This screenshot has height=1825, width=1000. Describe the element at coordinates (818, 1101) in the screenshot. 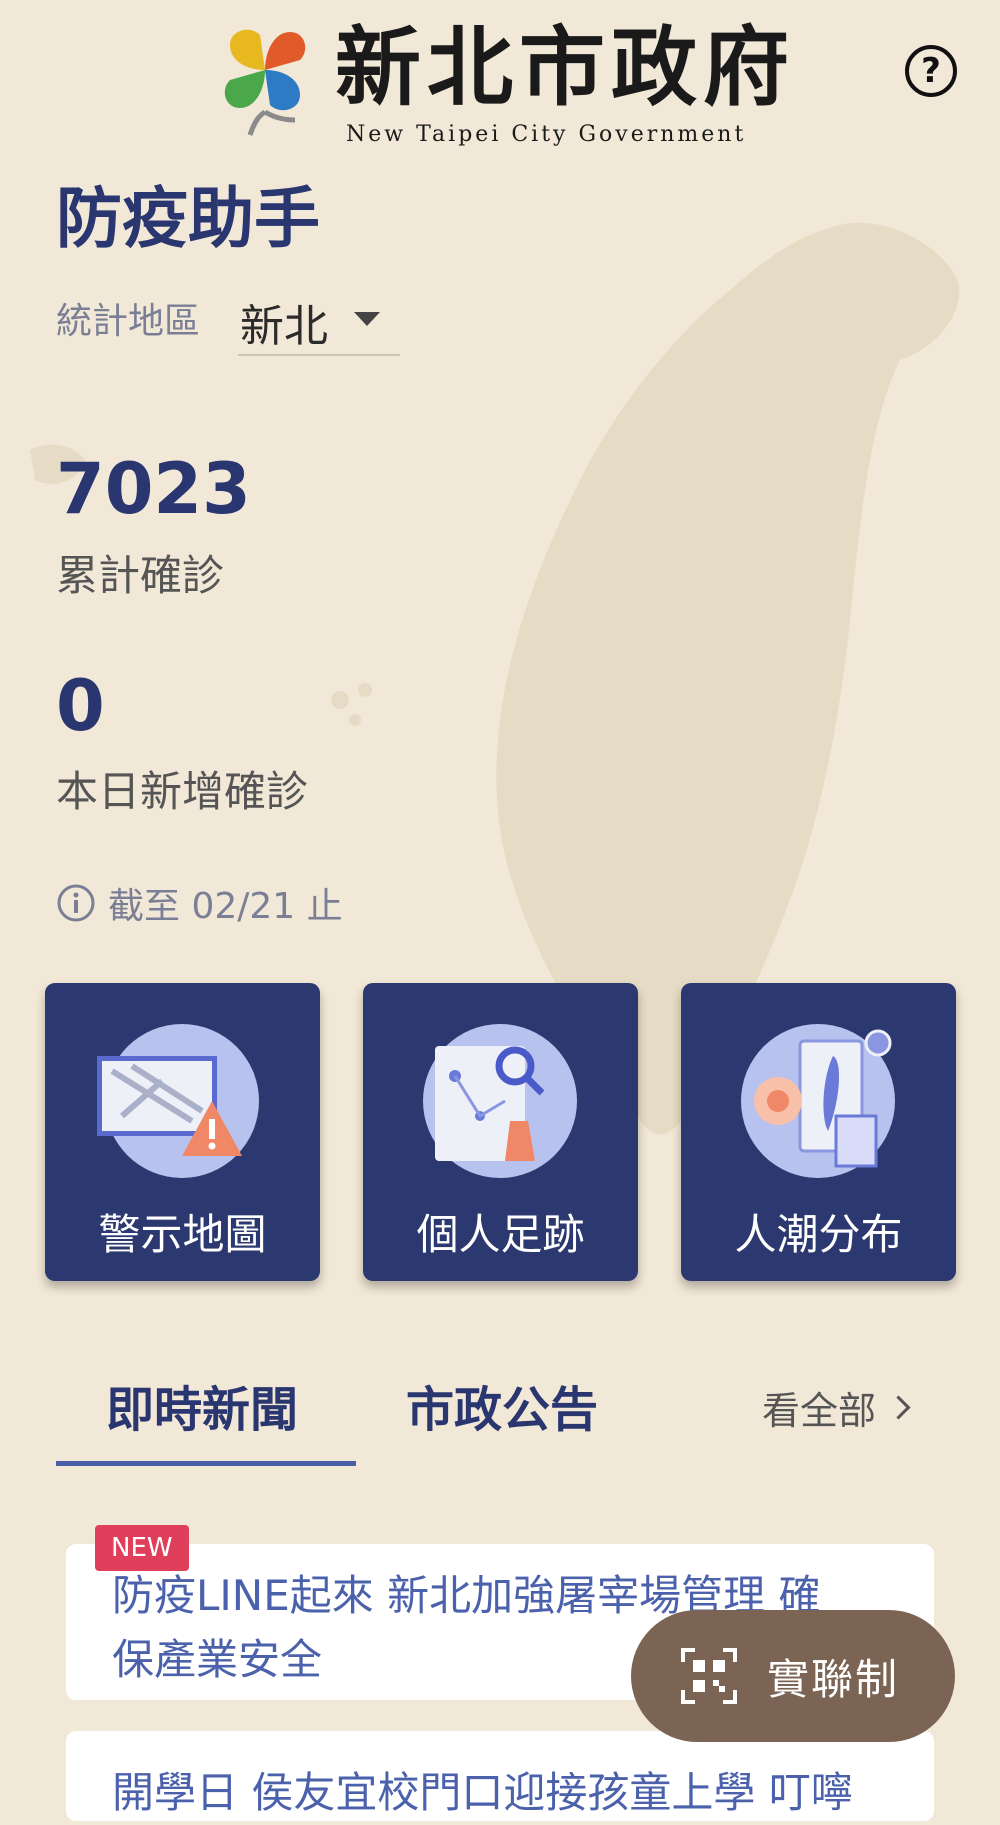

I see `crowd-distribution-icon` at that location.